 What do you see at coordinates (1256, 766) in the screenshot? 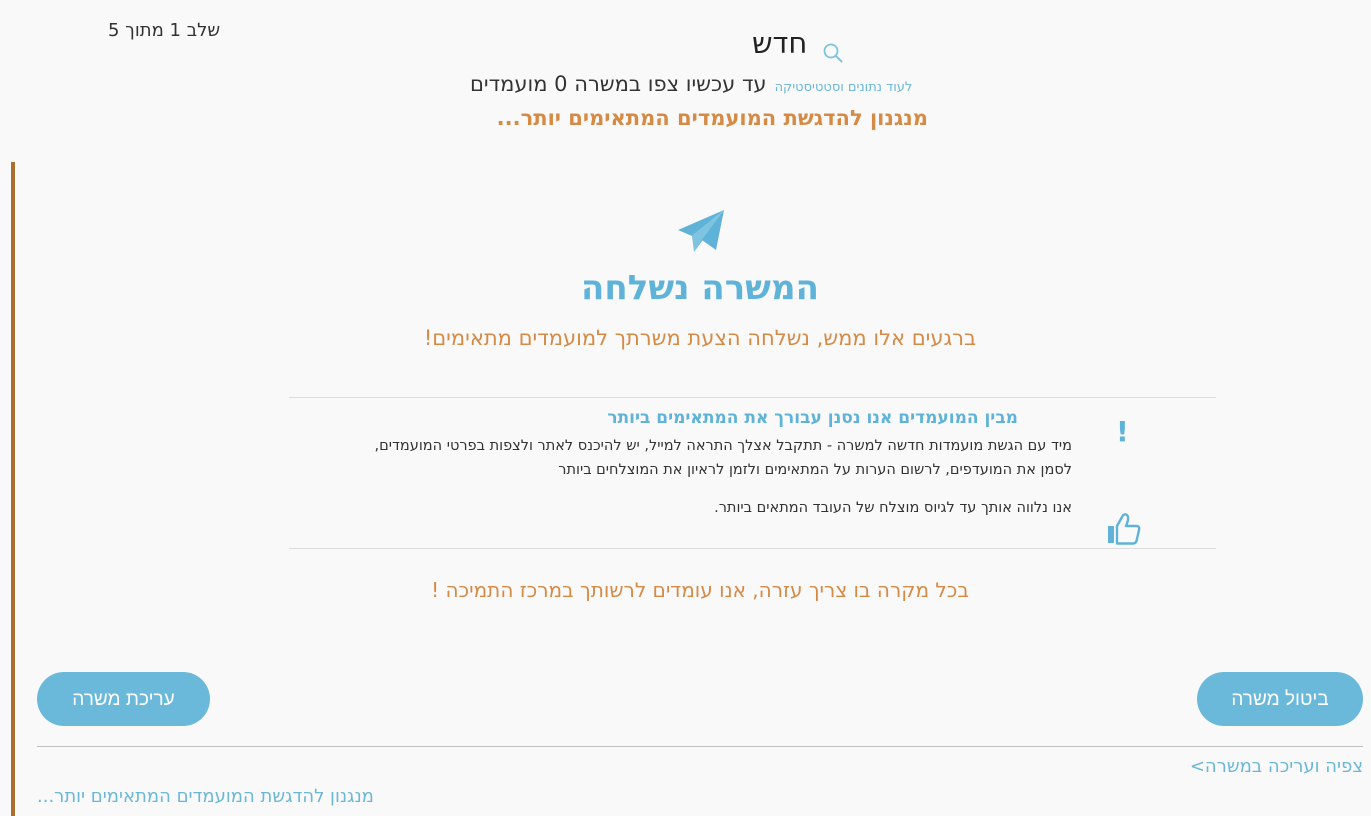
I see `view-edit-job-link: צפיה ועריכה במשרה>` at bounding box center [1256, 766].